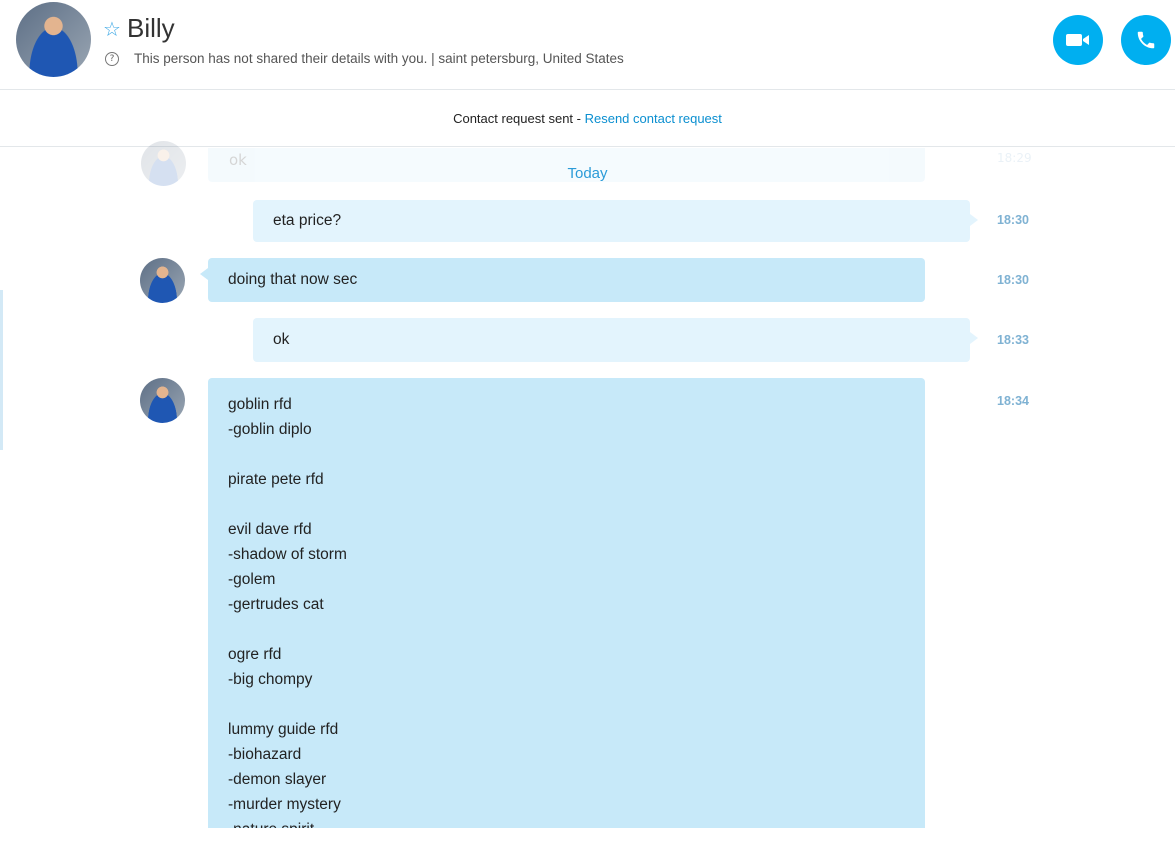 This screenshot has width=1175, height=853. What do you see at coordinates (566, 822) in the screenshot?
I see `message-line: -nature spirit` at bounding box center [566, 822].